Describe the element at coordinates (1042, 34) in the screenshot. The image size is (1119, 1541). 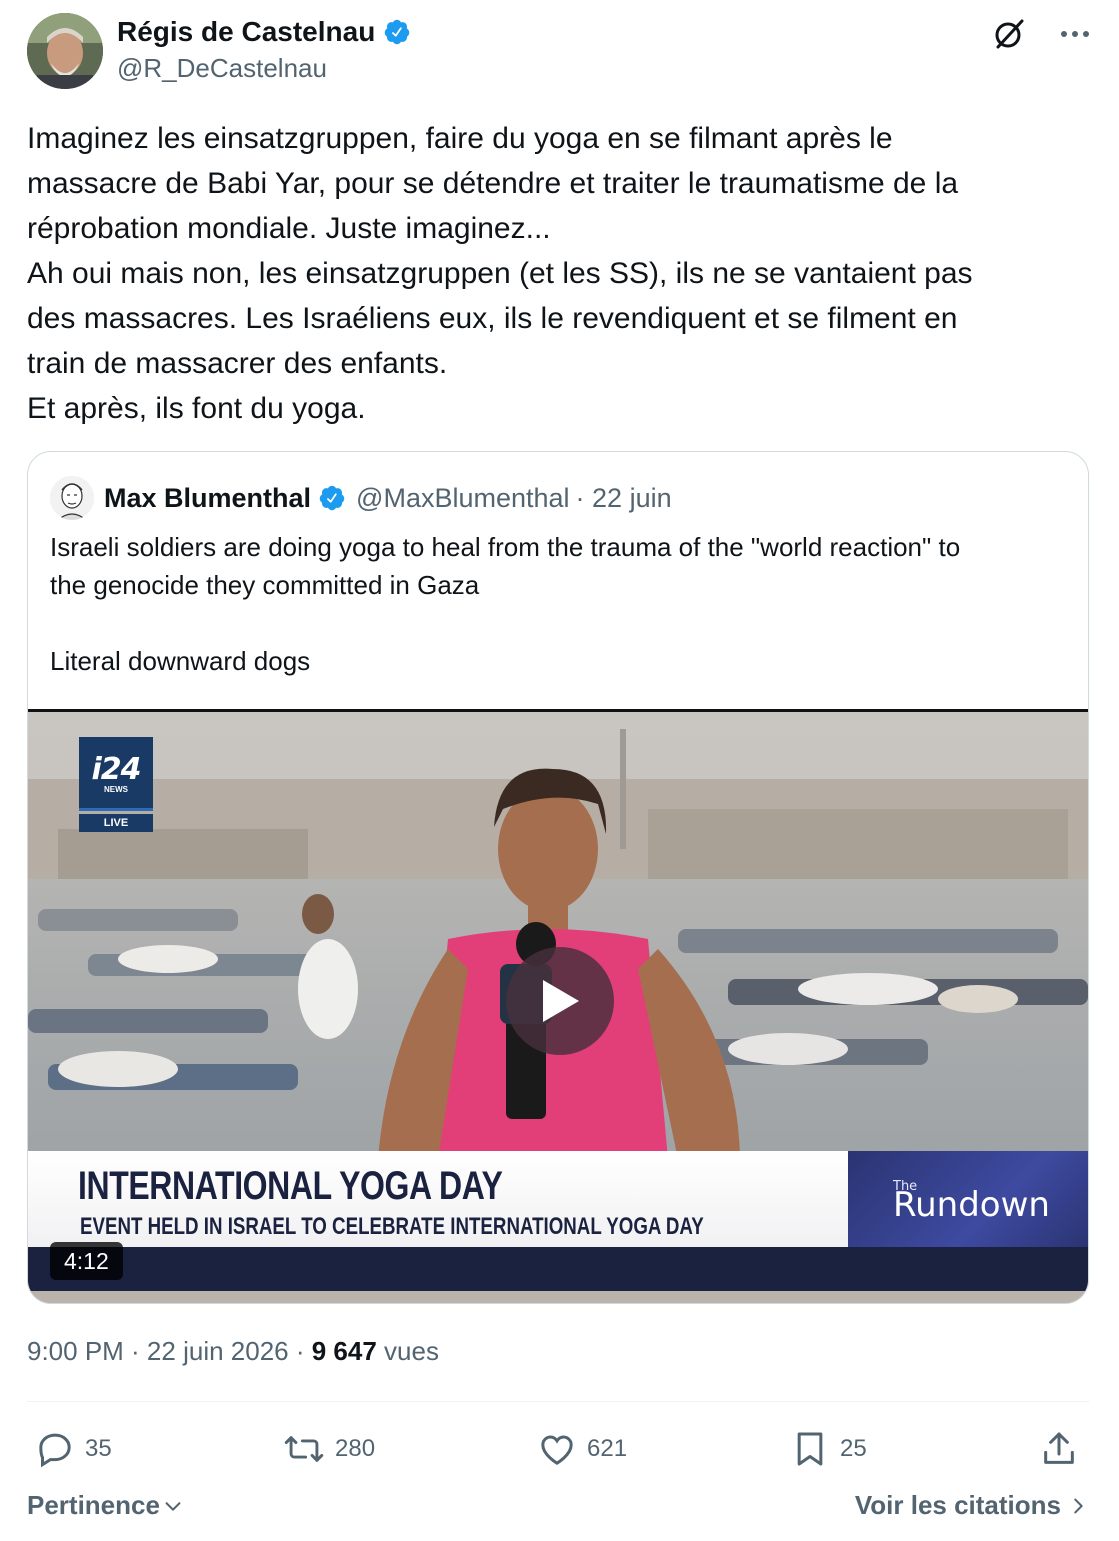
I see `top-actions` at that location.